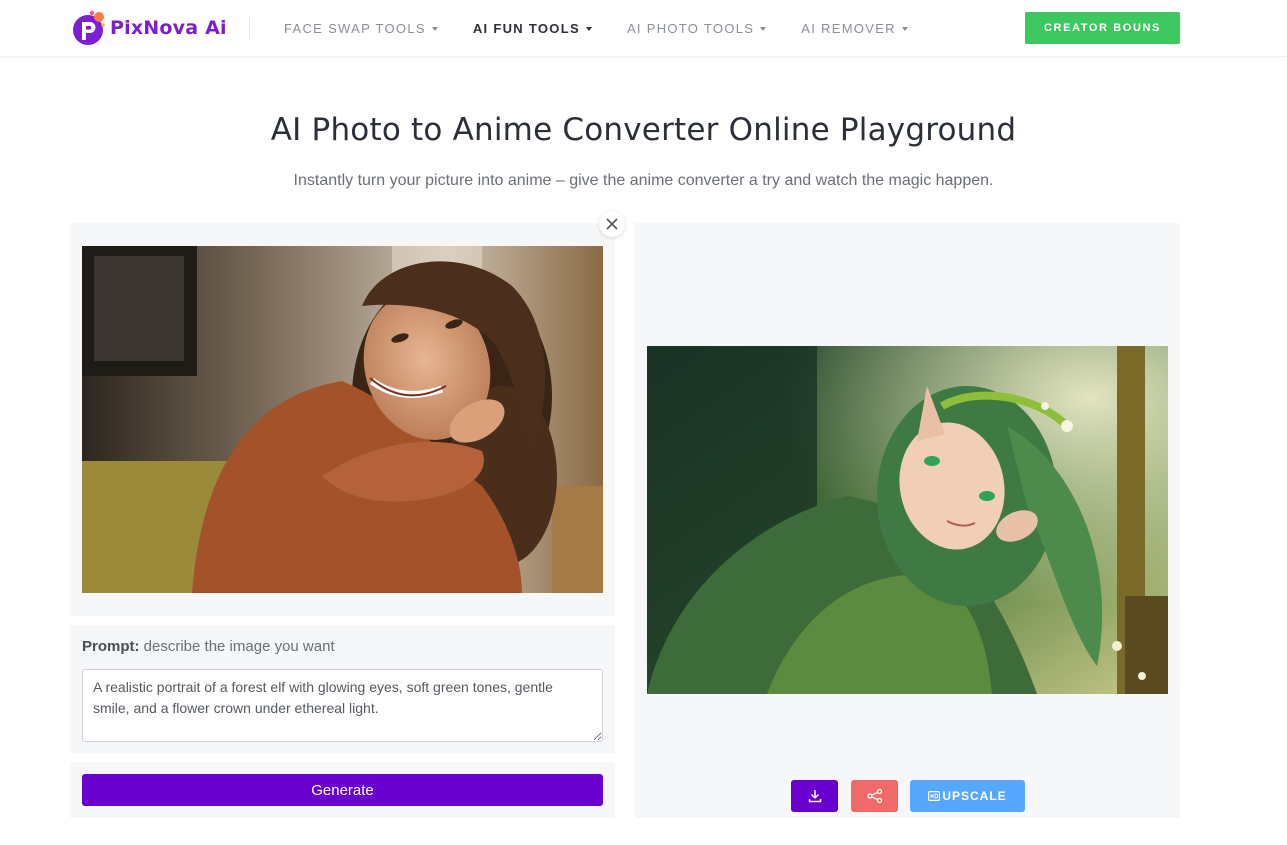 The height and width of the screenshot is (845, 1287). I want to click on close-icon, so click(612, 224).